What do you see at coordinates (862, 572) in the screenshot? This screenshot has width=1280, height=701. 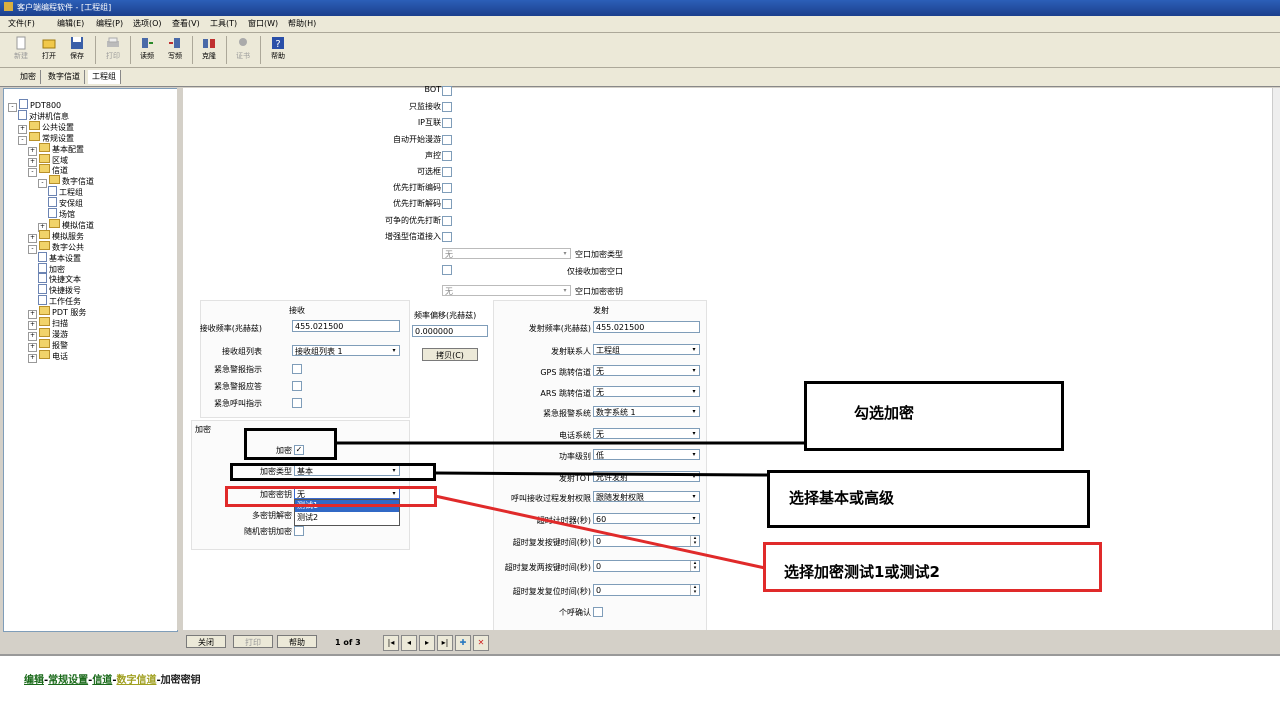 I see `annotation-text-key: 选择加密测试1或测试2` at bounding box center [862, 572].